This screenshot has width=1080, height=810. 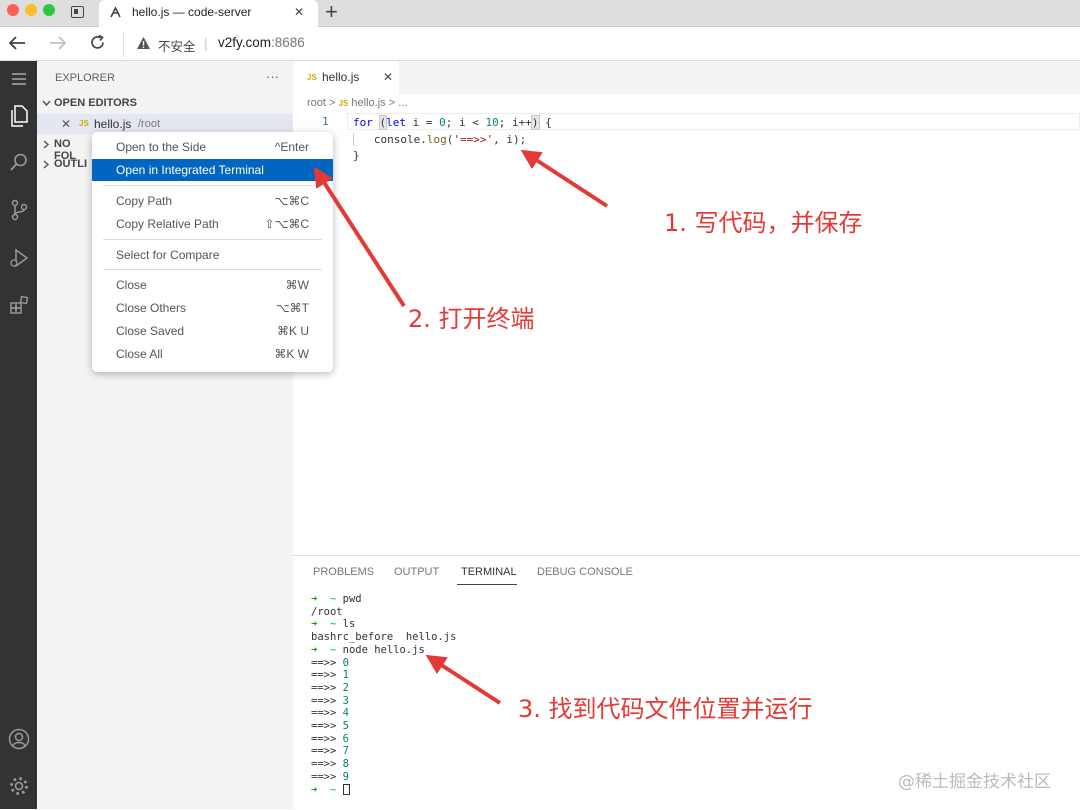 What do you see at coordinates (346, 789) in the screenshot?
I see `terminal-cursor` at bounding box center [346, 789].